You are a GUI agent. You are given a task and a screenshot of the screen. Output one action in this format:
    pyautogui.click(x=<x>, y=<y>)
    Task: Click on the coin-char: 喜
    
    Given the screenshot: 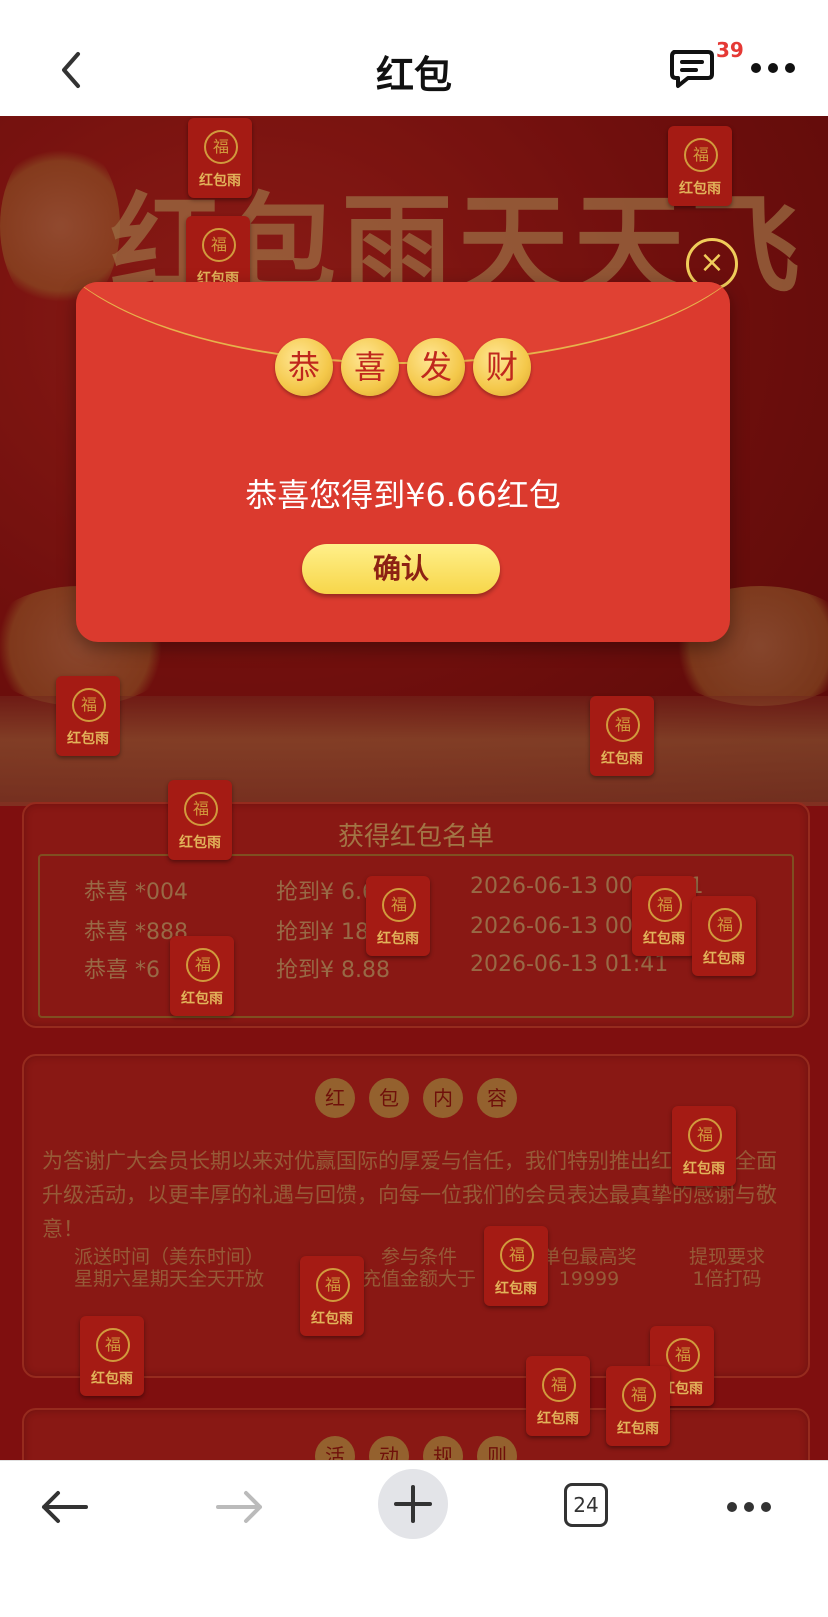 What is the action you would take?
    pyautogui.click(x=370, y=367)
    